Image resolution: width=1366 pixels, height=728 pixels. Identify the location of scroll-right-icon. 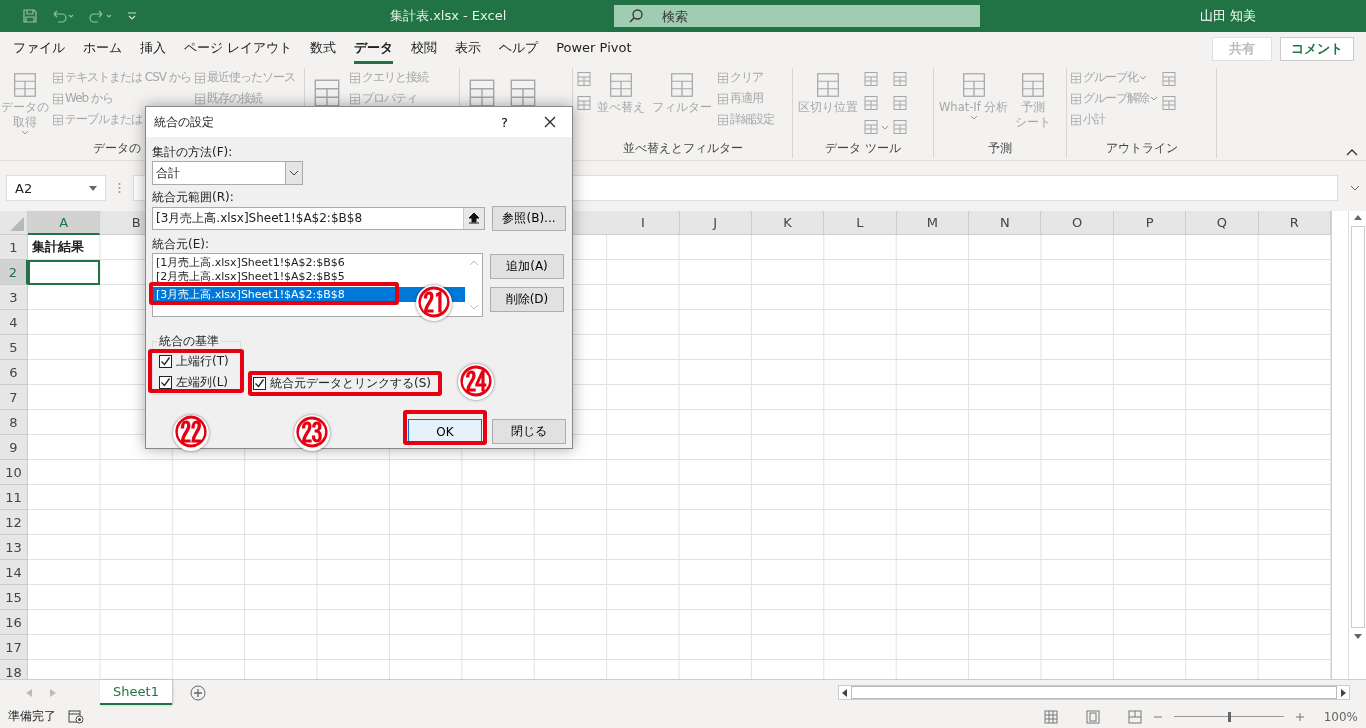
(1343, 692).